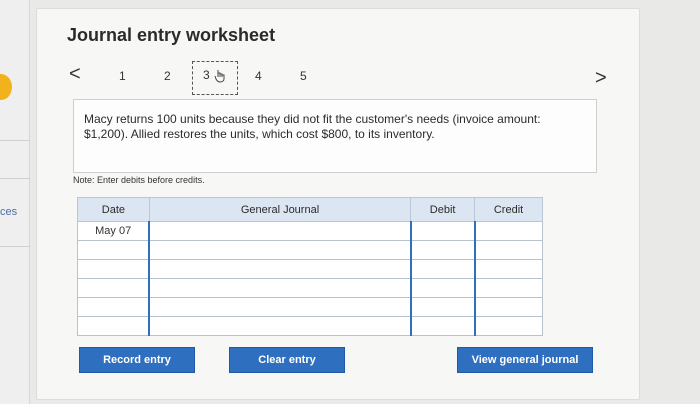 Image resolution: width=700 pixels, height=404 pixels. Describe the element at coordinates (113, 209) in the screenshot. I see `date-column-header: Date` at that location.